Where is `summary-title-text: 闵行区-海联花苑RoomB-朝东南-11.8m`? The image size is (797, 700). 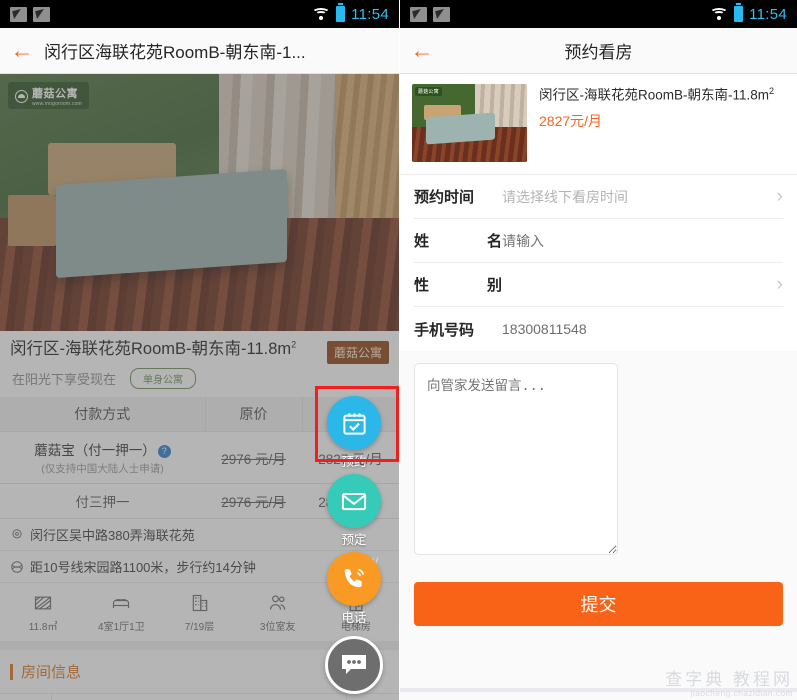
summary-title-text: 闵行区-海联花苑RoomB-朝东南-11.8m is located at coordinates (654, 95).